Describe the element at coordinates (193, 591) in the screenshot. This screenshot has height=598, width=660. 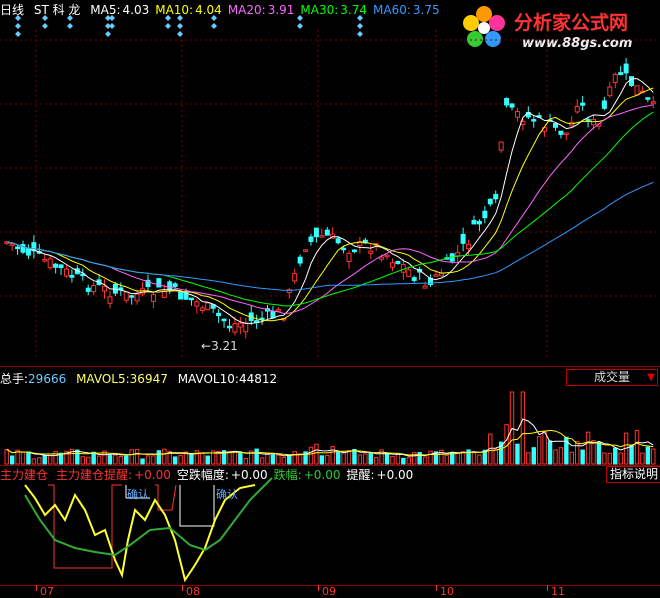
I see `x-axis-month-label: 08` at that location.